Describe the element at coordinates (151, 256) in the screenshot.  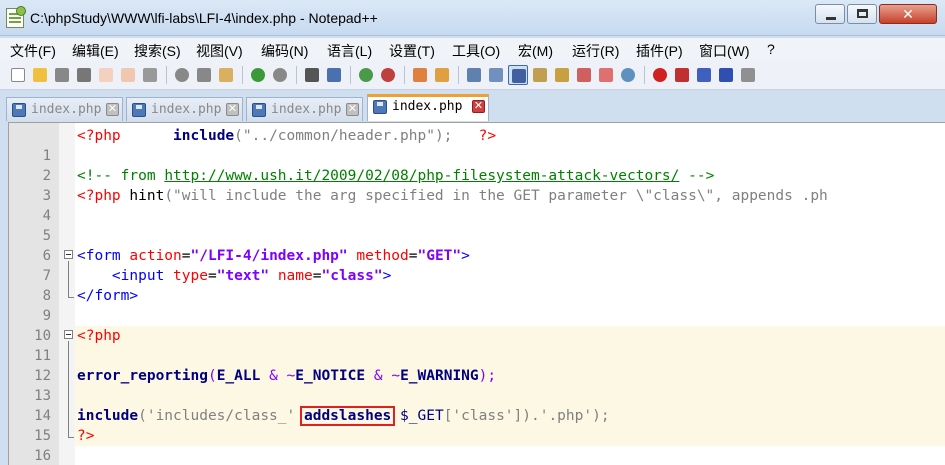
I see `html-attribute: action` at that location.